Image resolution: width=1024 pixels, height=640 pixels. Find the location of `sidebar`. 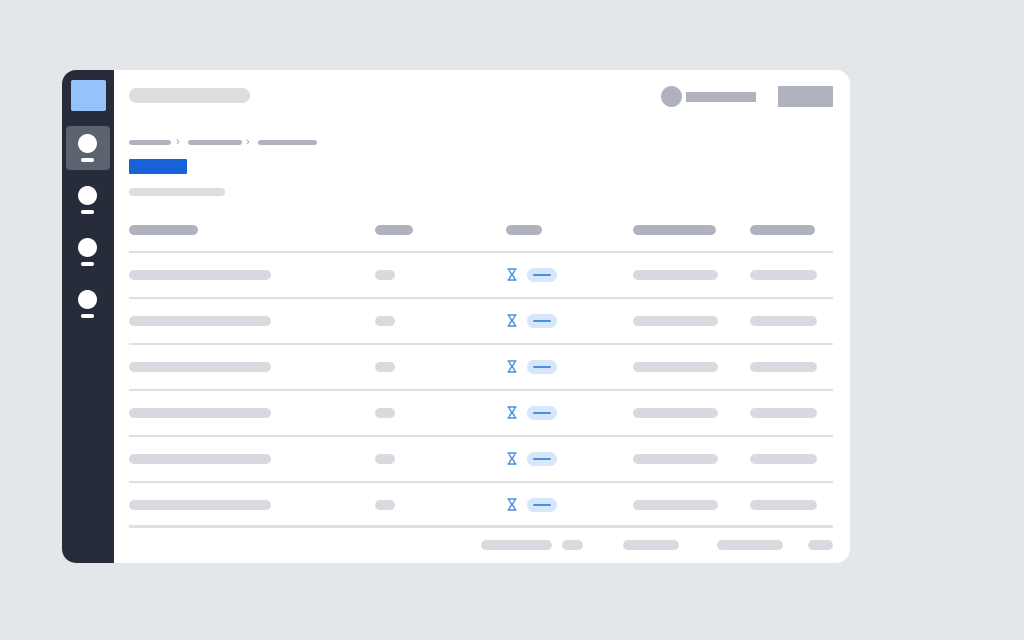

sidebar is located at coordinates (88, 316).